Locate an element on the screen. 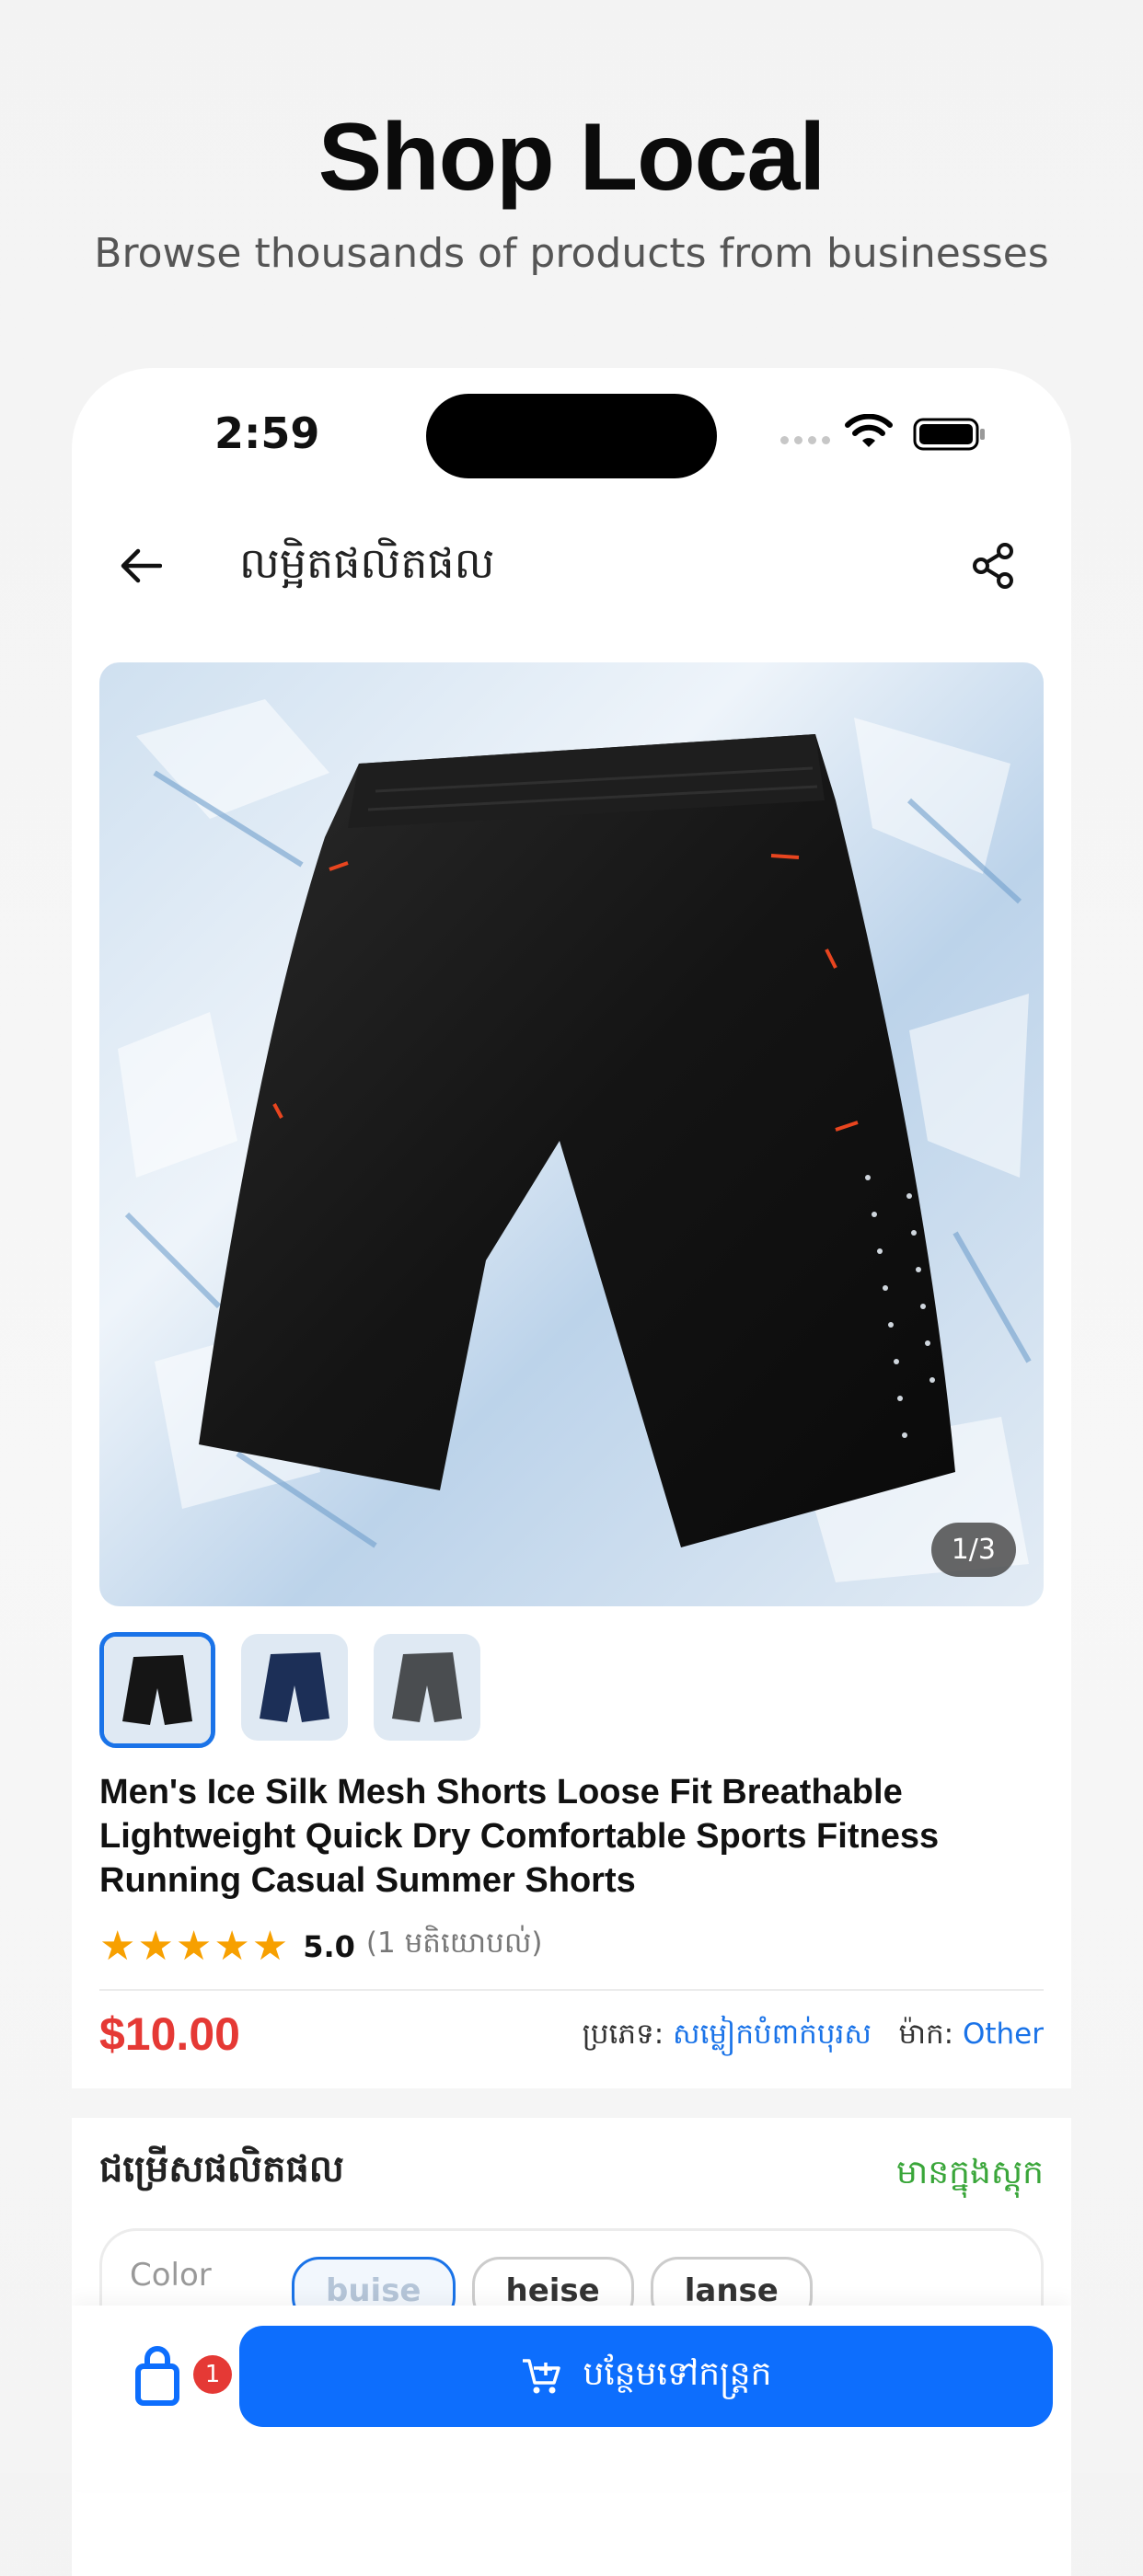 Image resolution: width=1143 pixels, height=2576 pixels. share-icon is located at coordinates (993, 566).